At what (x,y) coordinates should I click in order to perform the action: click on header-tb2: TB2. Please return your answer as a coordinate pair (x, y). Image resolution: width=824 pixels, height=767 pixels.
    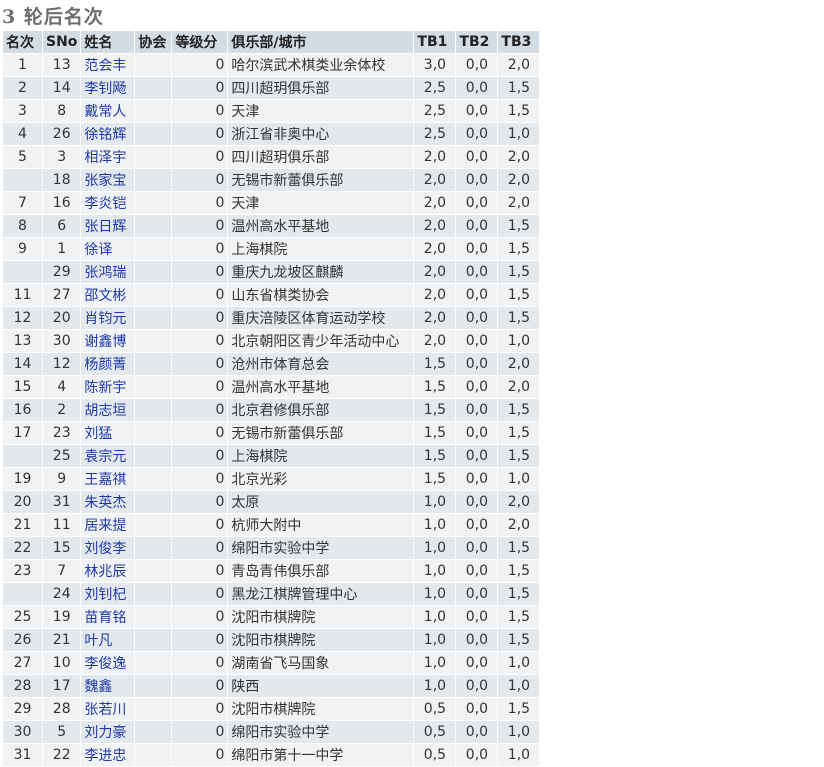
    Looking at the image, I should click on (477, 42).